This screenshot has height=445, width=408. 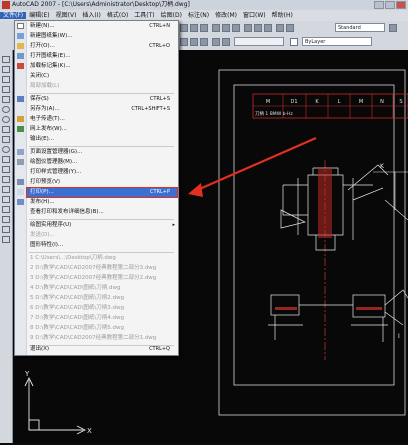 I want to click on menu-draw: 绘图(D), so click(x=171, y=15).